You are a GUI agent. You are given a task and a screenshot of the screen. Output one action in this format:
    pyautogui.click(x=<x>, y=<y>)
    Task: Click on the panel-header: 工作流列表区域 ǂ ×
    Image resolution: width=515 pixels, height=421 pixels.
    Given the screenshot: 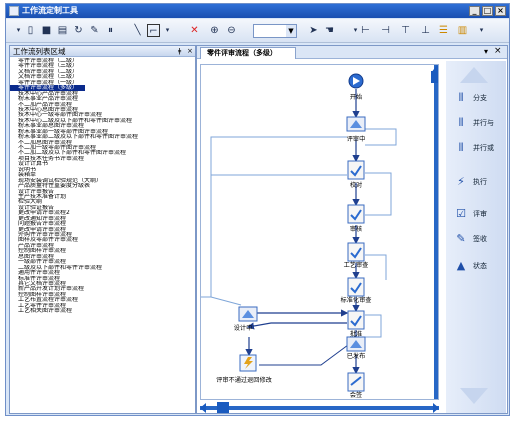 What is the action you would take?
    pyautogui.click(x=102, y=51)
    